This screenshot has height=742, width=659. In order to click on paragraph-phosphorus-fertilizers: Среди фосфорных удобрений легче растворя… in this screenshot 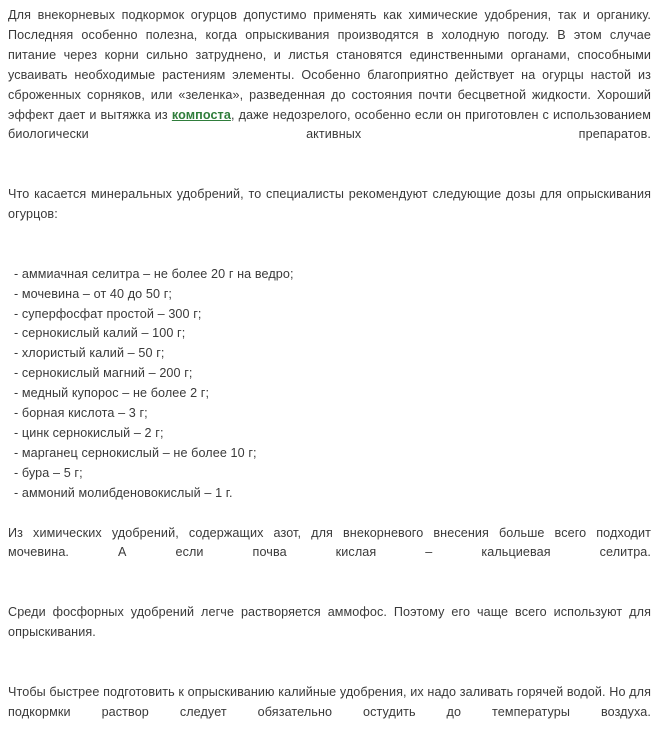, I will do `click(329, 622)`.